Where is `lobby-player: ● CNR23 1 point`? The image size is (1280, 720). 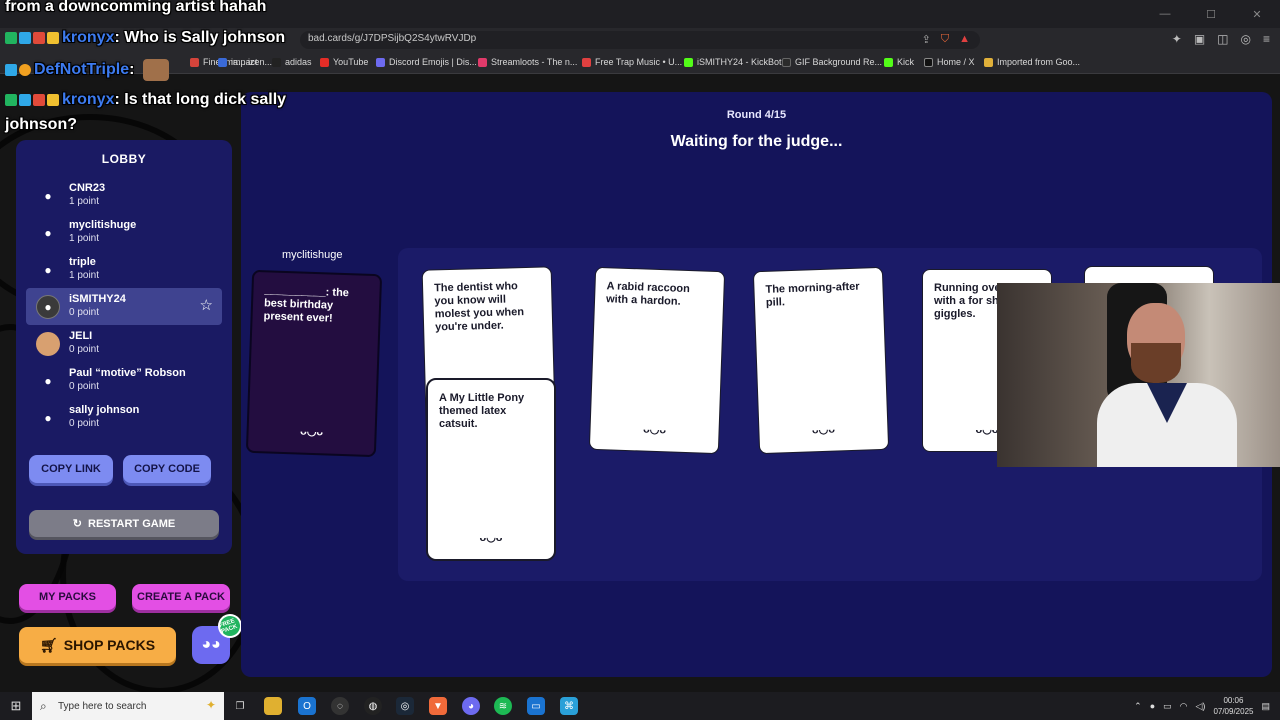
lobby-player: ● CNR23 1 point is located at coordinates (124, 195).